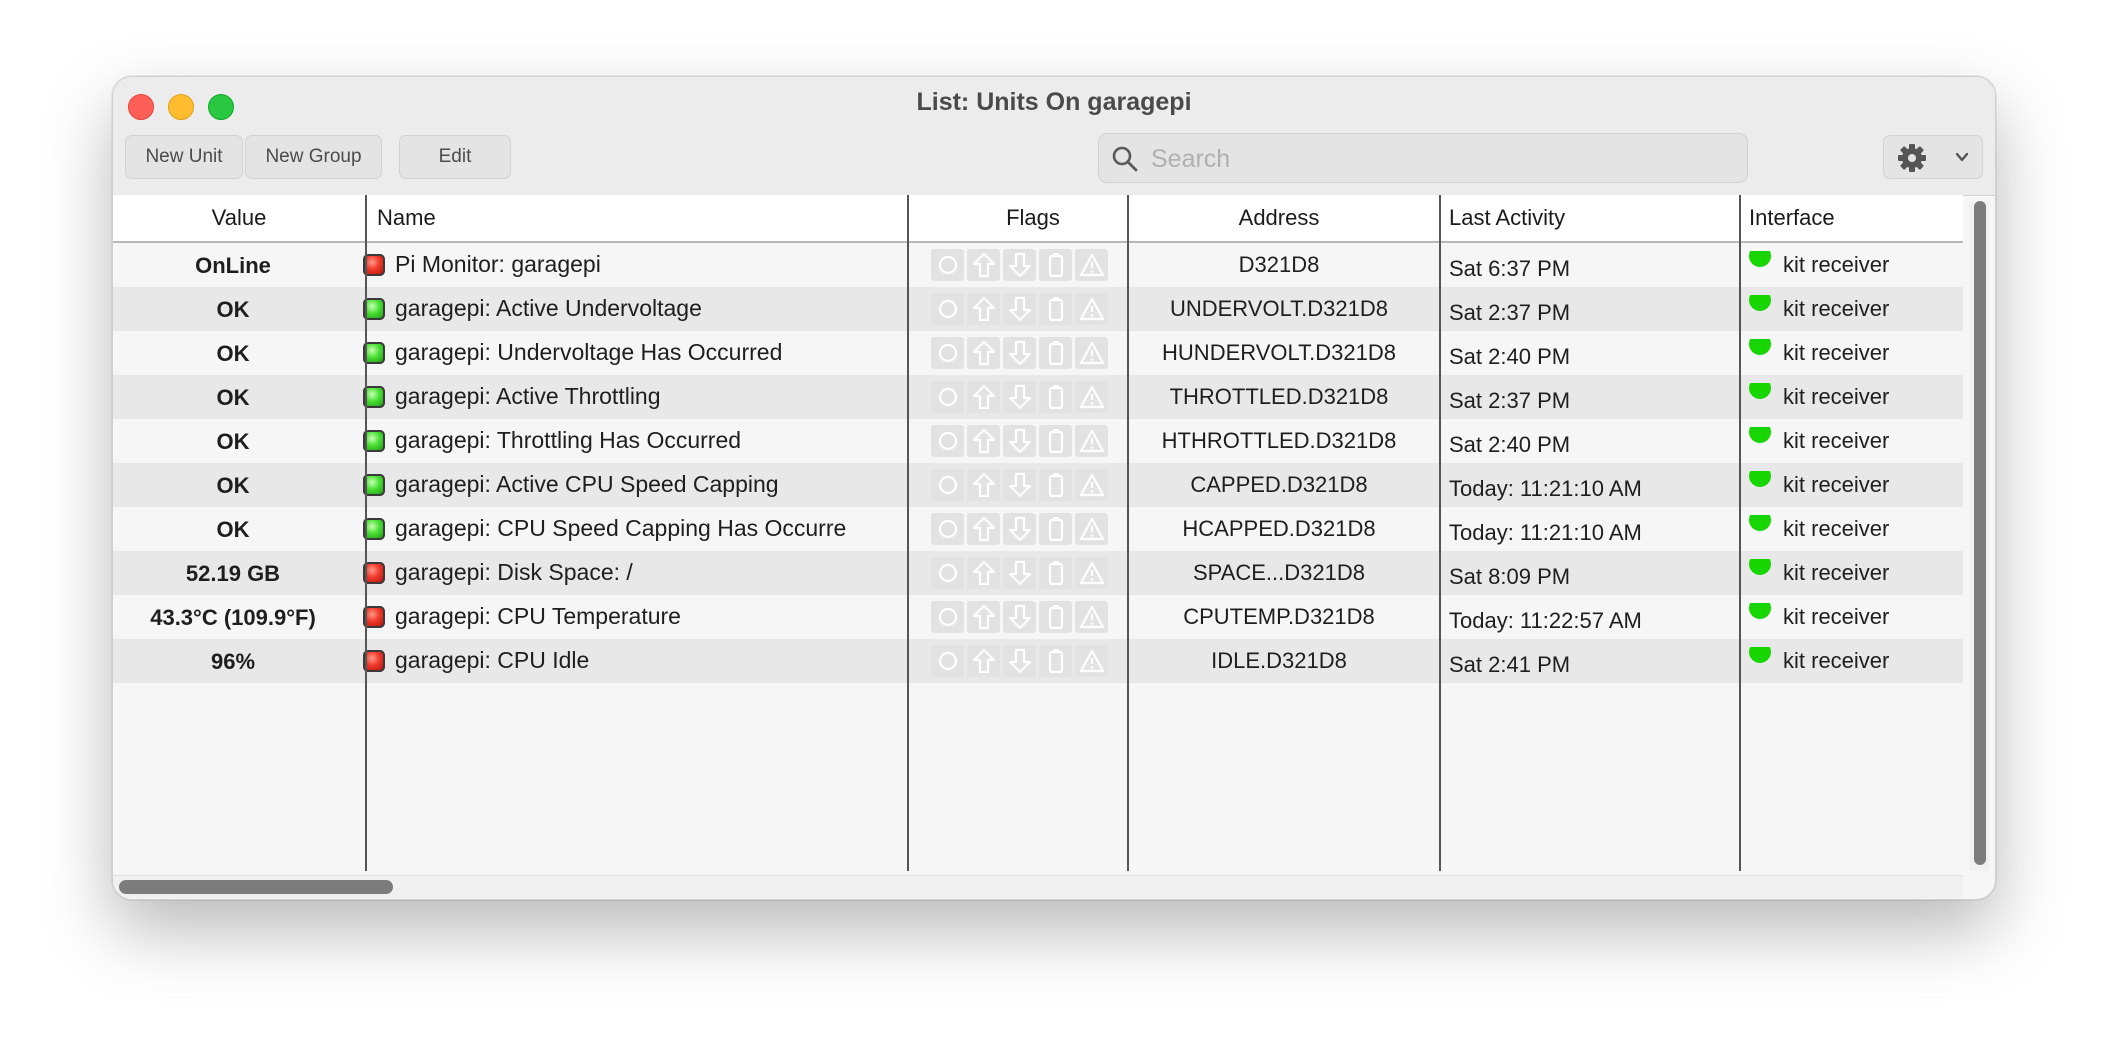 Image resolution: width=2106 pixels, height=1048 pixels. Describe the element at coordinates (1125, 159) in the screenshot. I see `search-icon` at that location.